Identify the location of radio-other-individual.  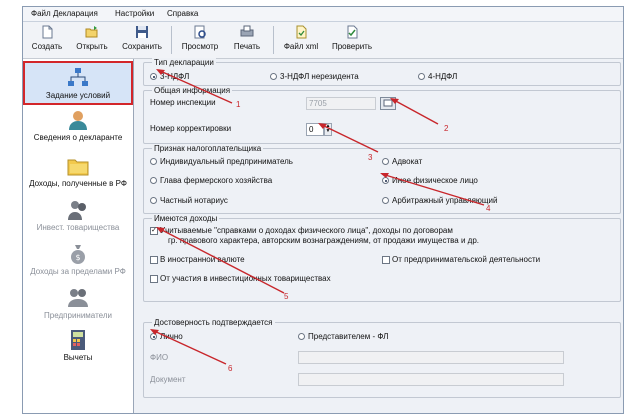
(385, 180).